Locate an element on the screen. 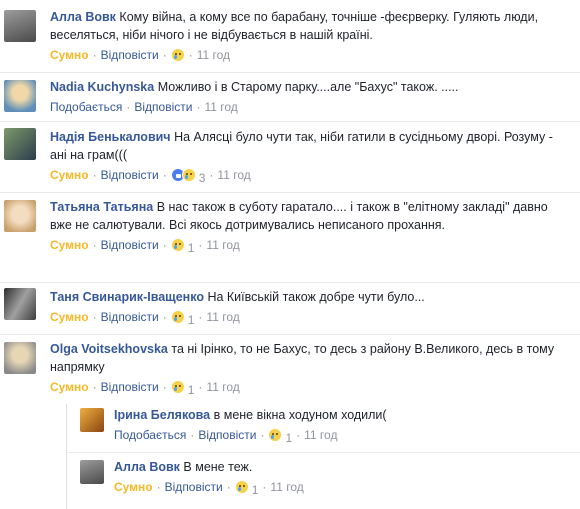 The height and width of the screenshot is (509, 580). comment-author: Olga Voitsekhovska is located at coordinates (109, 349).